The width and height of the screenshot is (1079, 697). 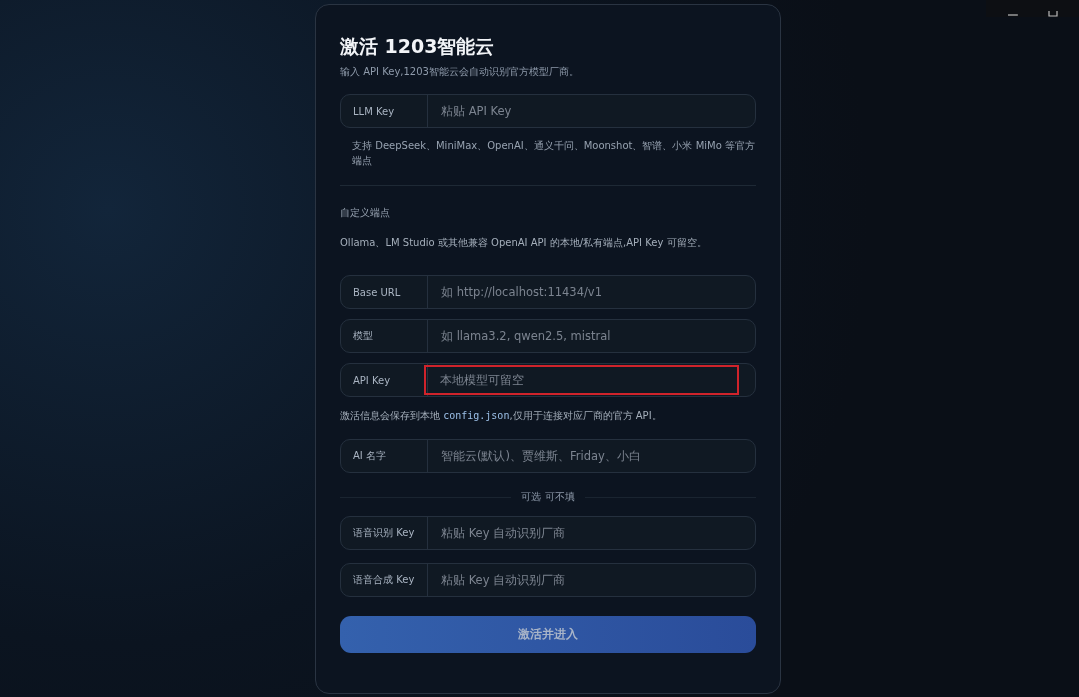 I want to click on input-field: 如 http://localhost:11434/v1, so click(x=591, y=292).